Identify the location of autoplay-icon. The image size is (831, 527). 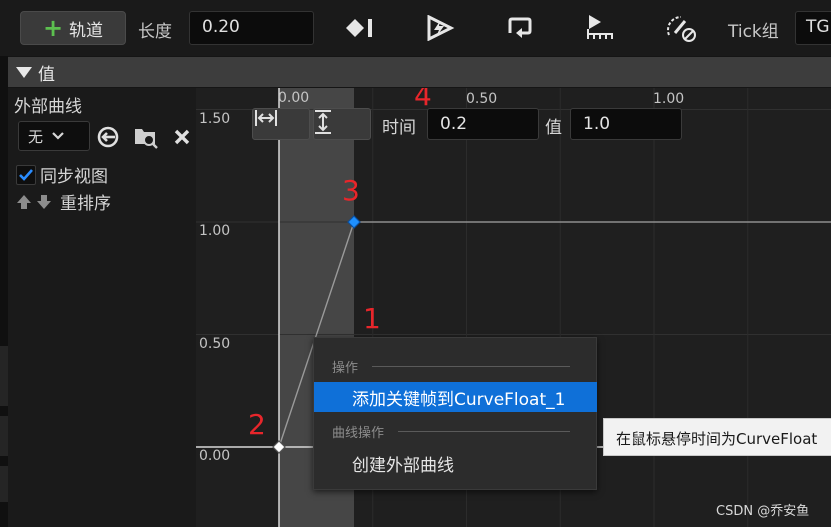
(440, 28).